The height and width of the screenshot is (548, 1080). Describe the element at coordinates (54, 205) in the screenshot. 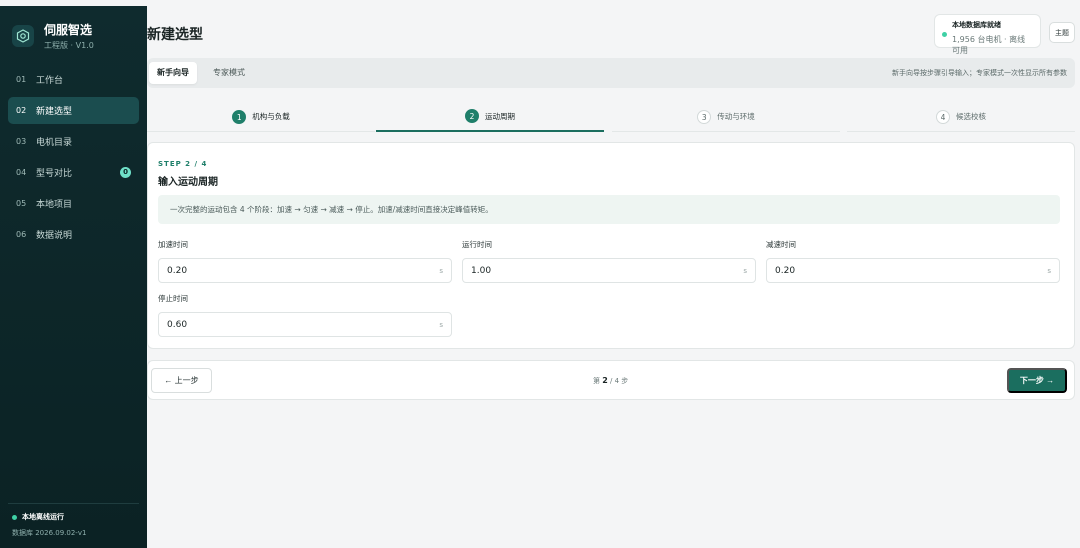

I see `sidebar-item-label: 本地项目` at that location.